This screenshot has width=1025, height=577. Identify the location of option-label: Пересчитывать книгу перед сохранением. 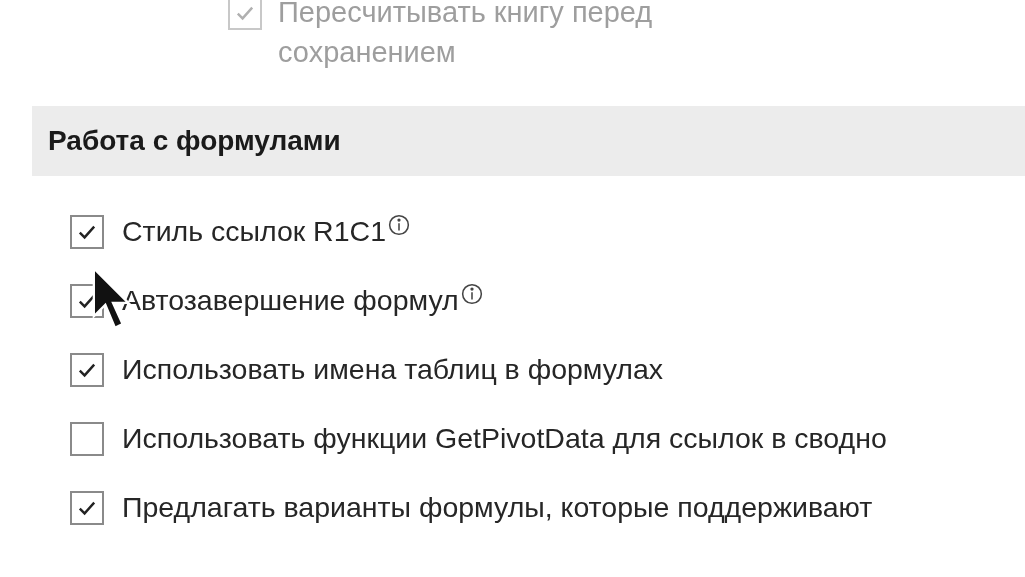
(466, 35).